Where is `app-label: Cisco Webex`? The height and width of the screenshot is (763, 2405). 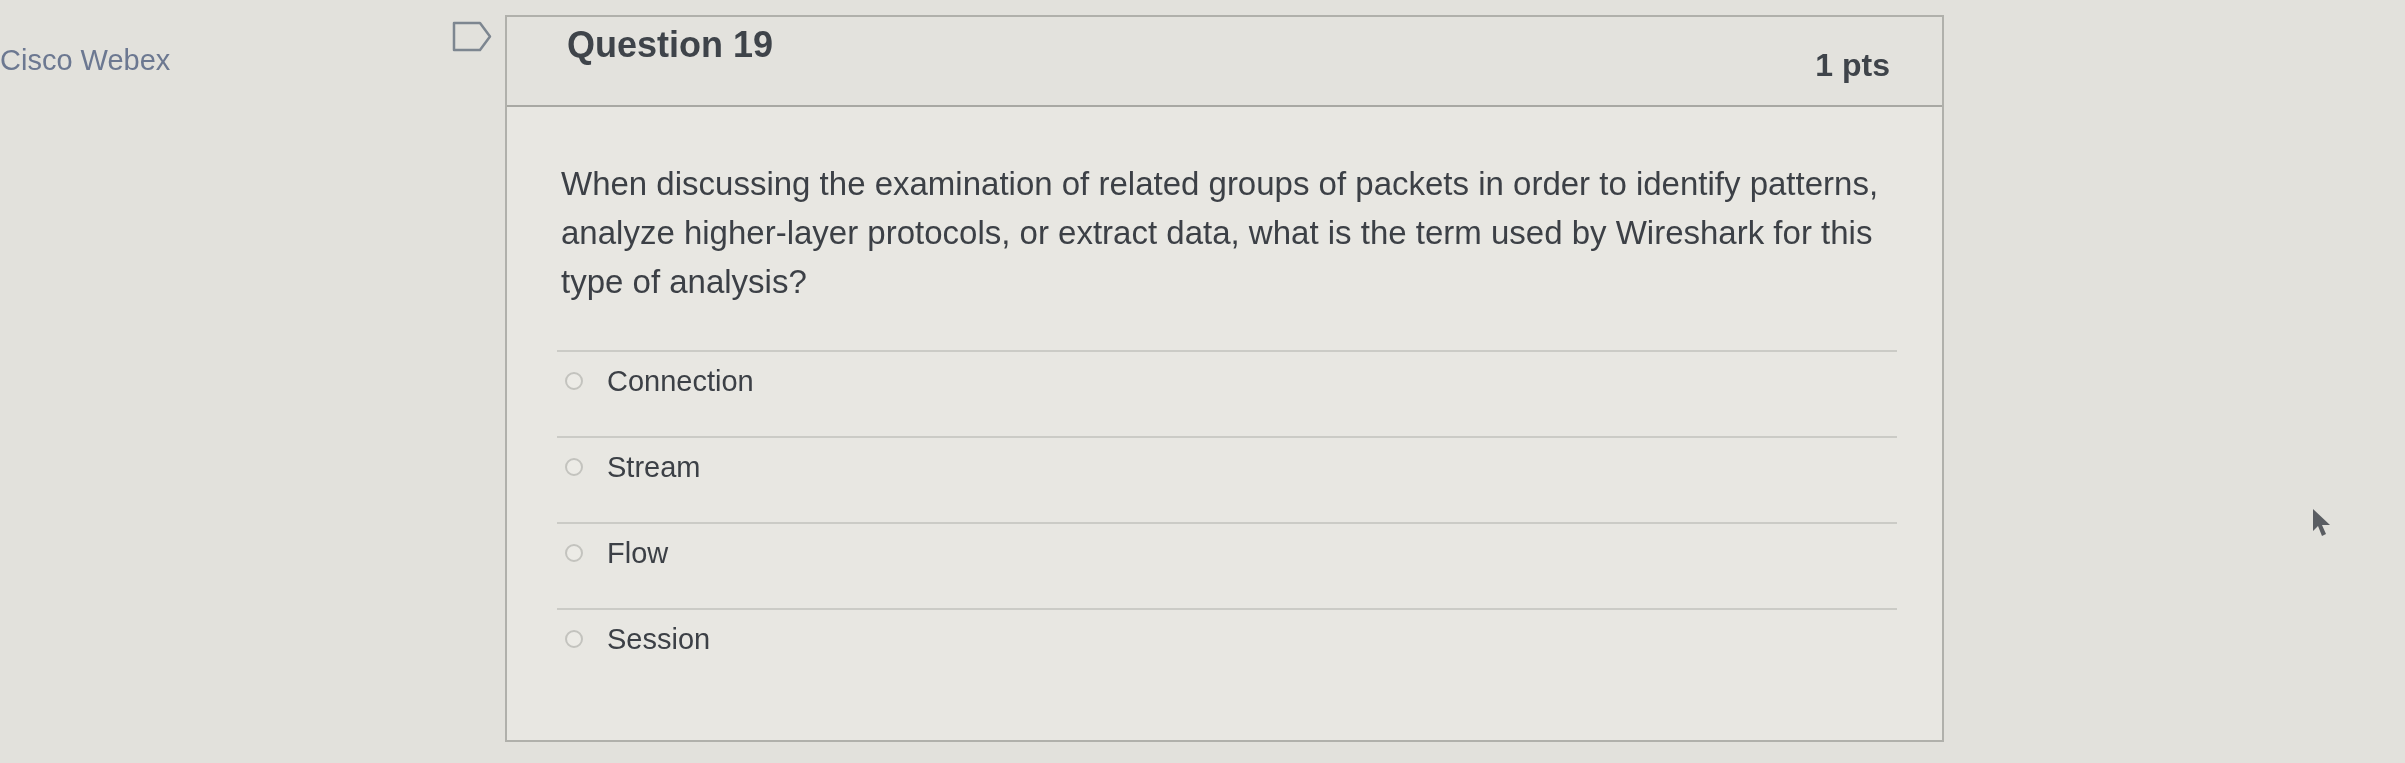
app-label: Cisco Webex is located at coordinates (85, 60).